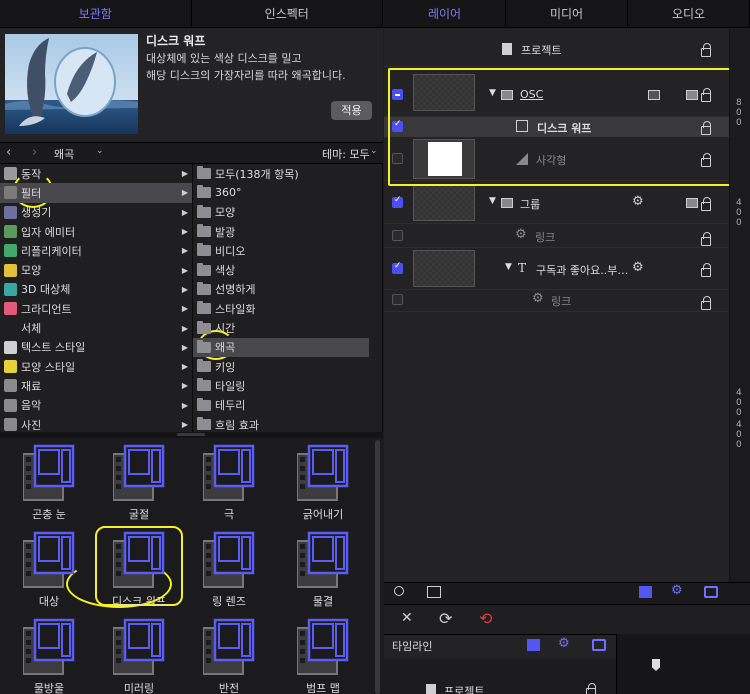 This screenshot has width=750, height=694. Describe the element at coordinates (96, 173) in the screenshot. I see `category-item: 동작 ▶` at that location.